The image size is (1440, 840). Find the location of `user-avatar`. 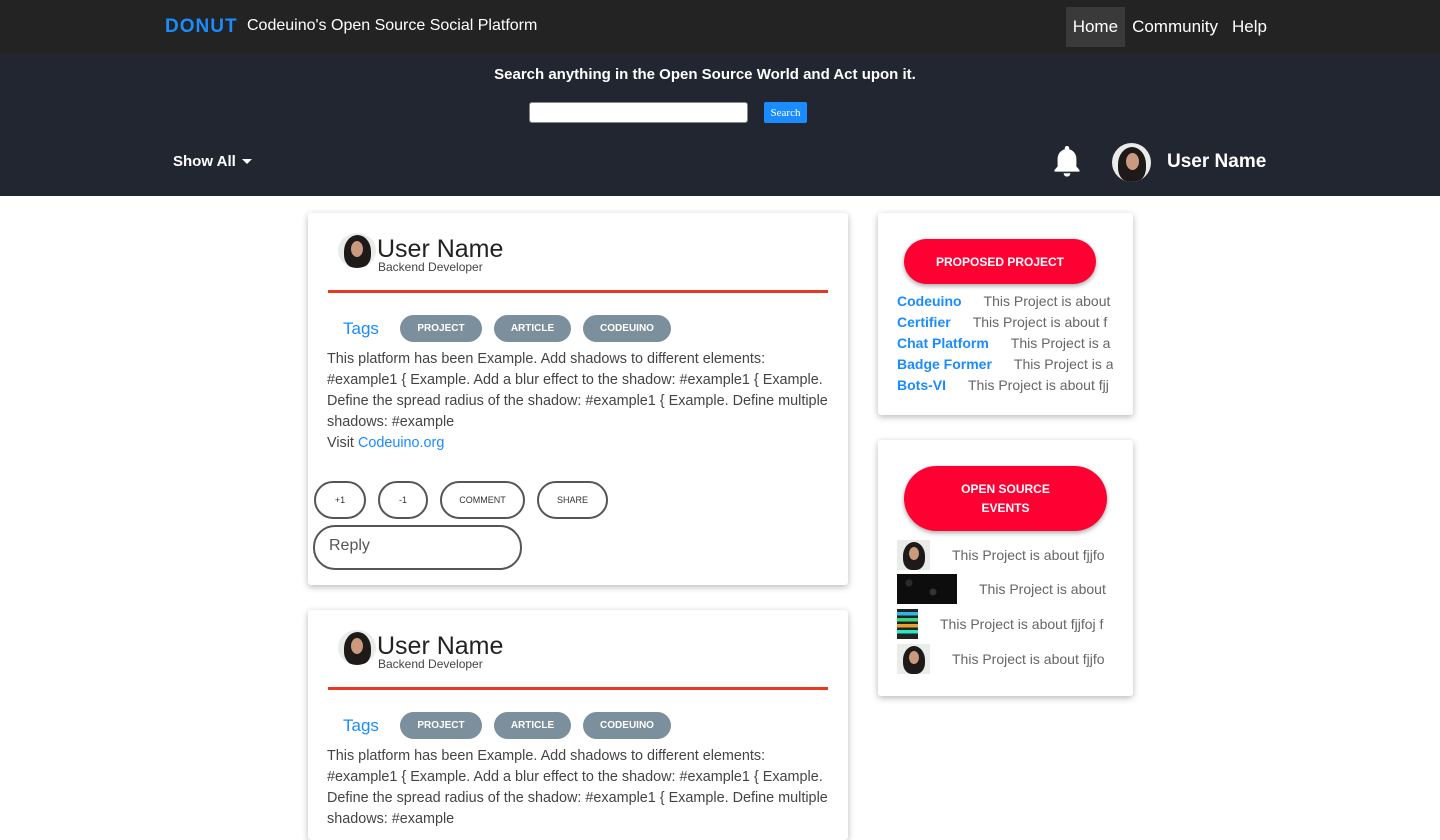

user-avatar is located at coordinates (1131, 162).